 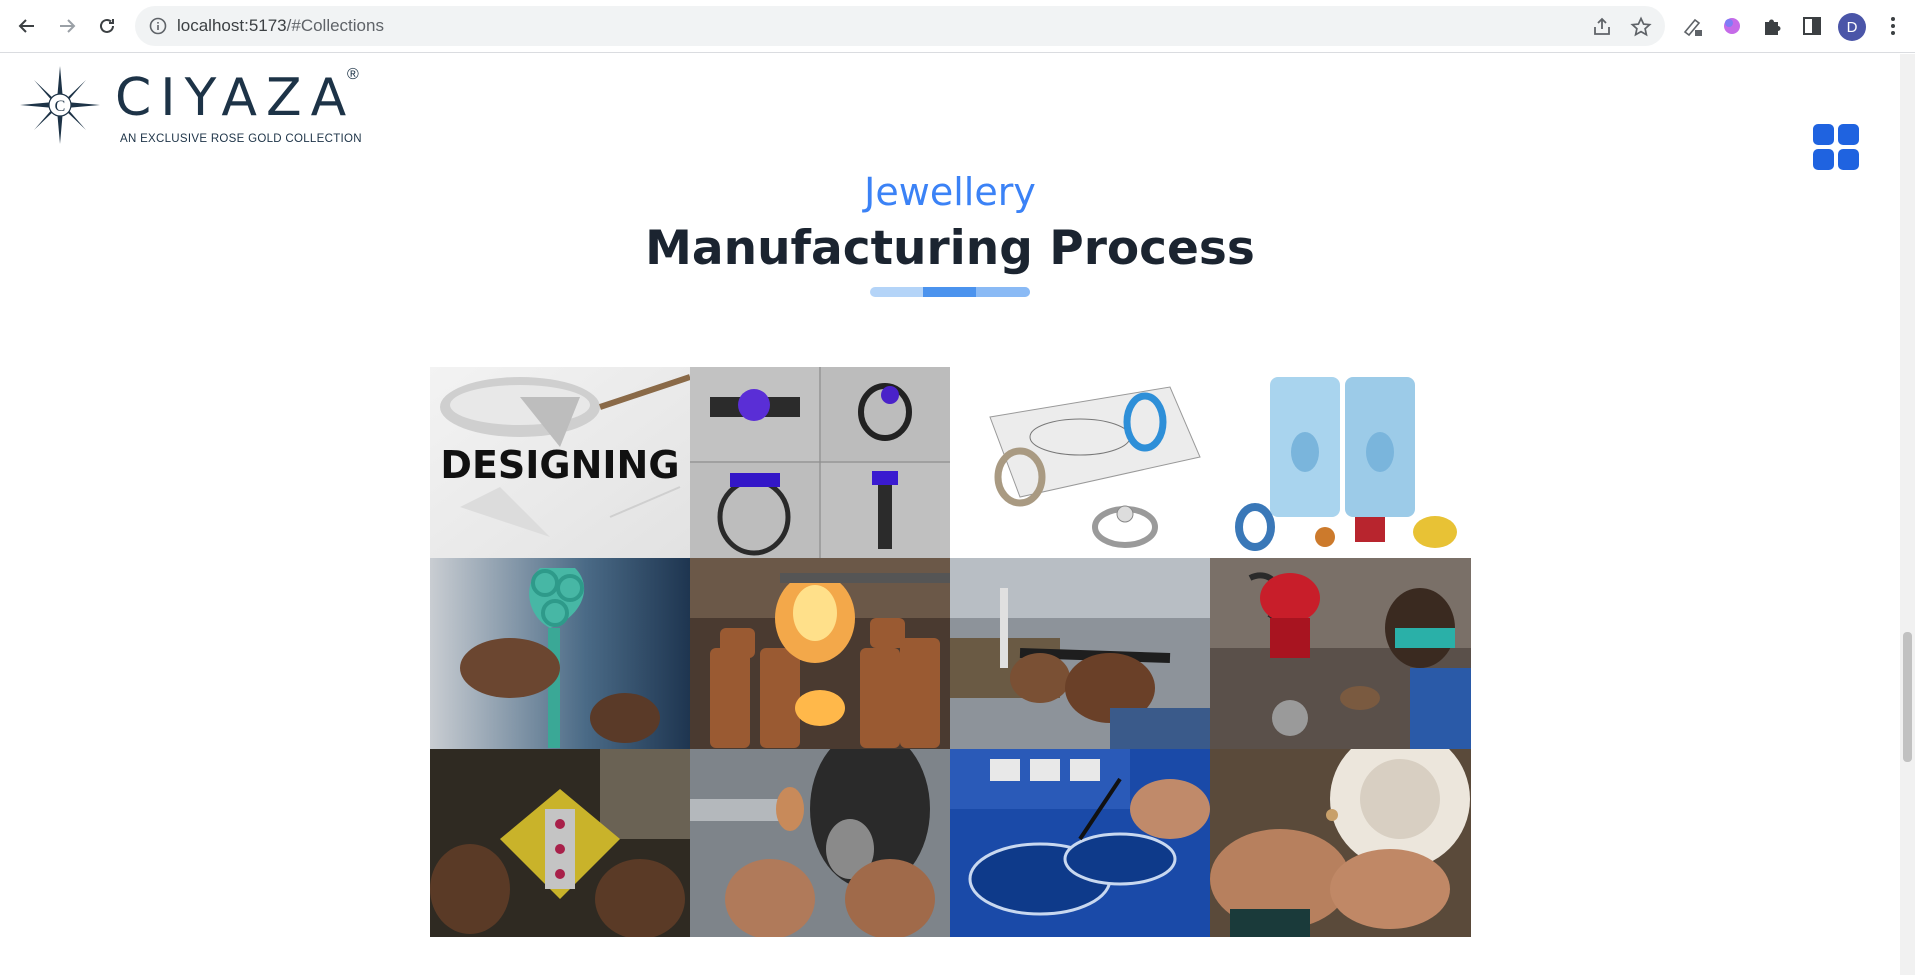 I want to click on wax-tree-image, so click(x=560, y=653).